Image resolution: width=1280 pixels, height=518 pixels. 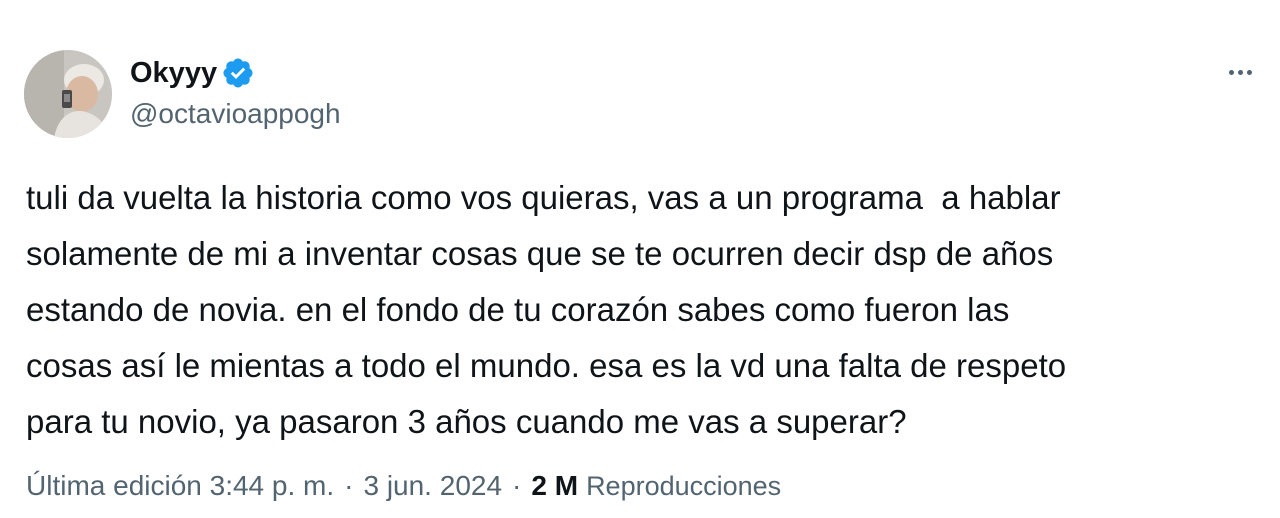 What do you see at coordinates (432, 486) in the screenshot?
I see `tweet-date: 3 jun. 2024` at bounding box center [432, 486].